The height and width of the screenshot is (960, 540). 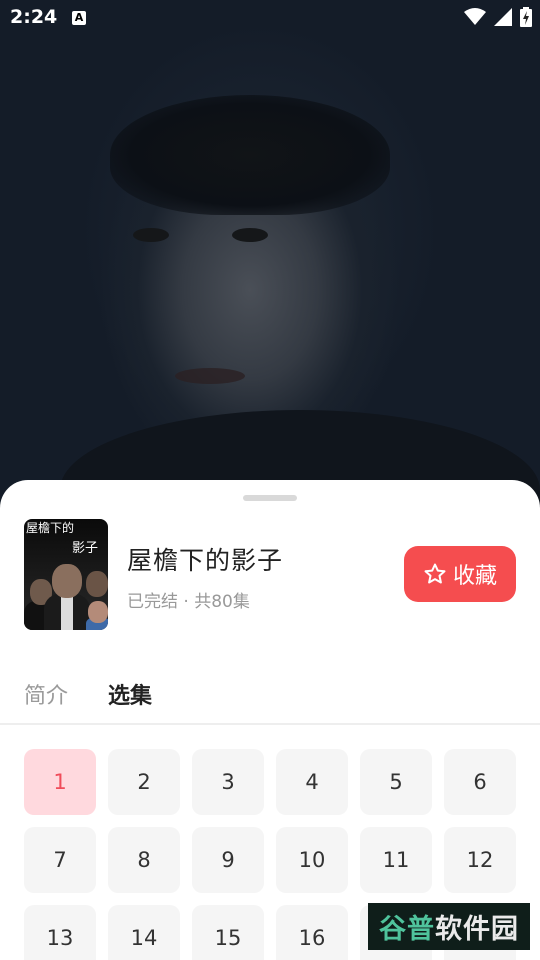 I want to click on episode-button-9: 9, so click(x=228, y=860).